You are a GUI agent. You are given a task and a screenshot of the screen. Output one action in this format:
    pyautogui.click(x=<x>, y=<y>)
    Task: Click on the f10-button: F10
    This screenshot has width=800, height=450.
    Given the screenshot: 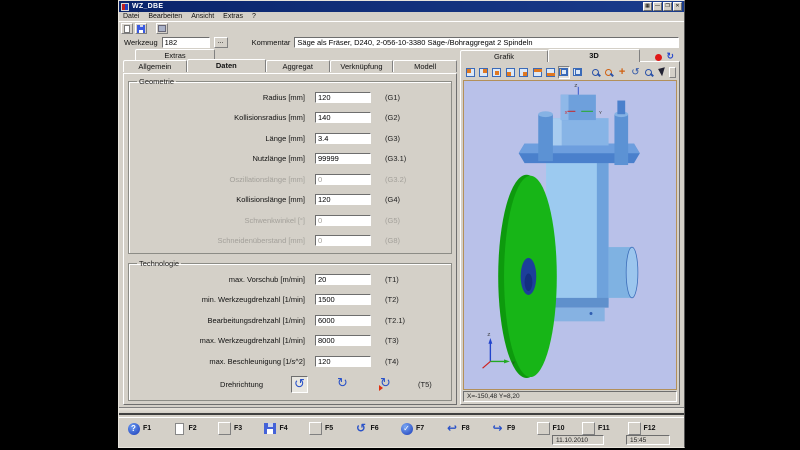 What is the action you would take?
    pyautogui.click(x=559, y=428)
    